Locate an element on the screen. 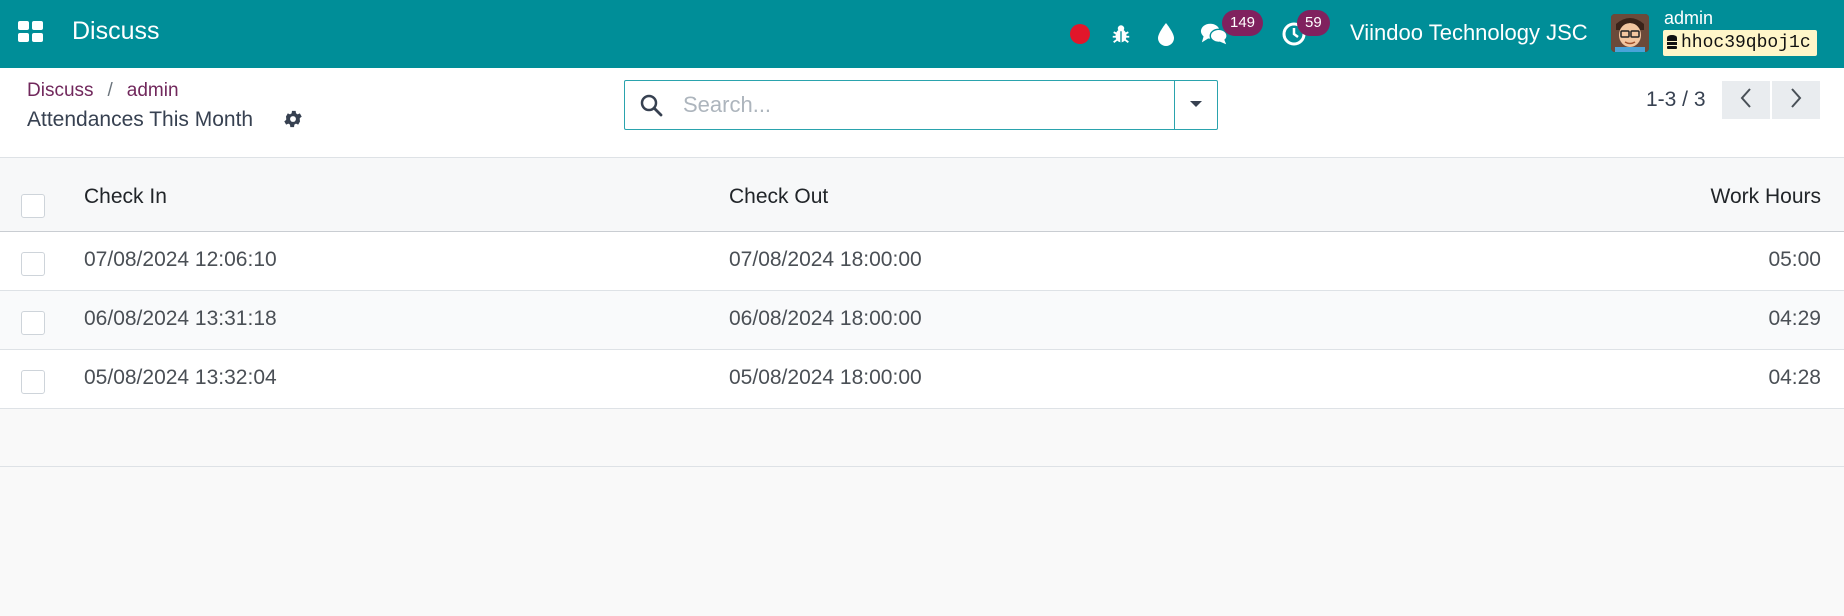  apps-menu-icon is located at coordinates (31, 32).